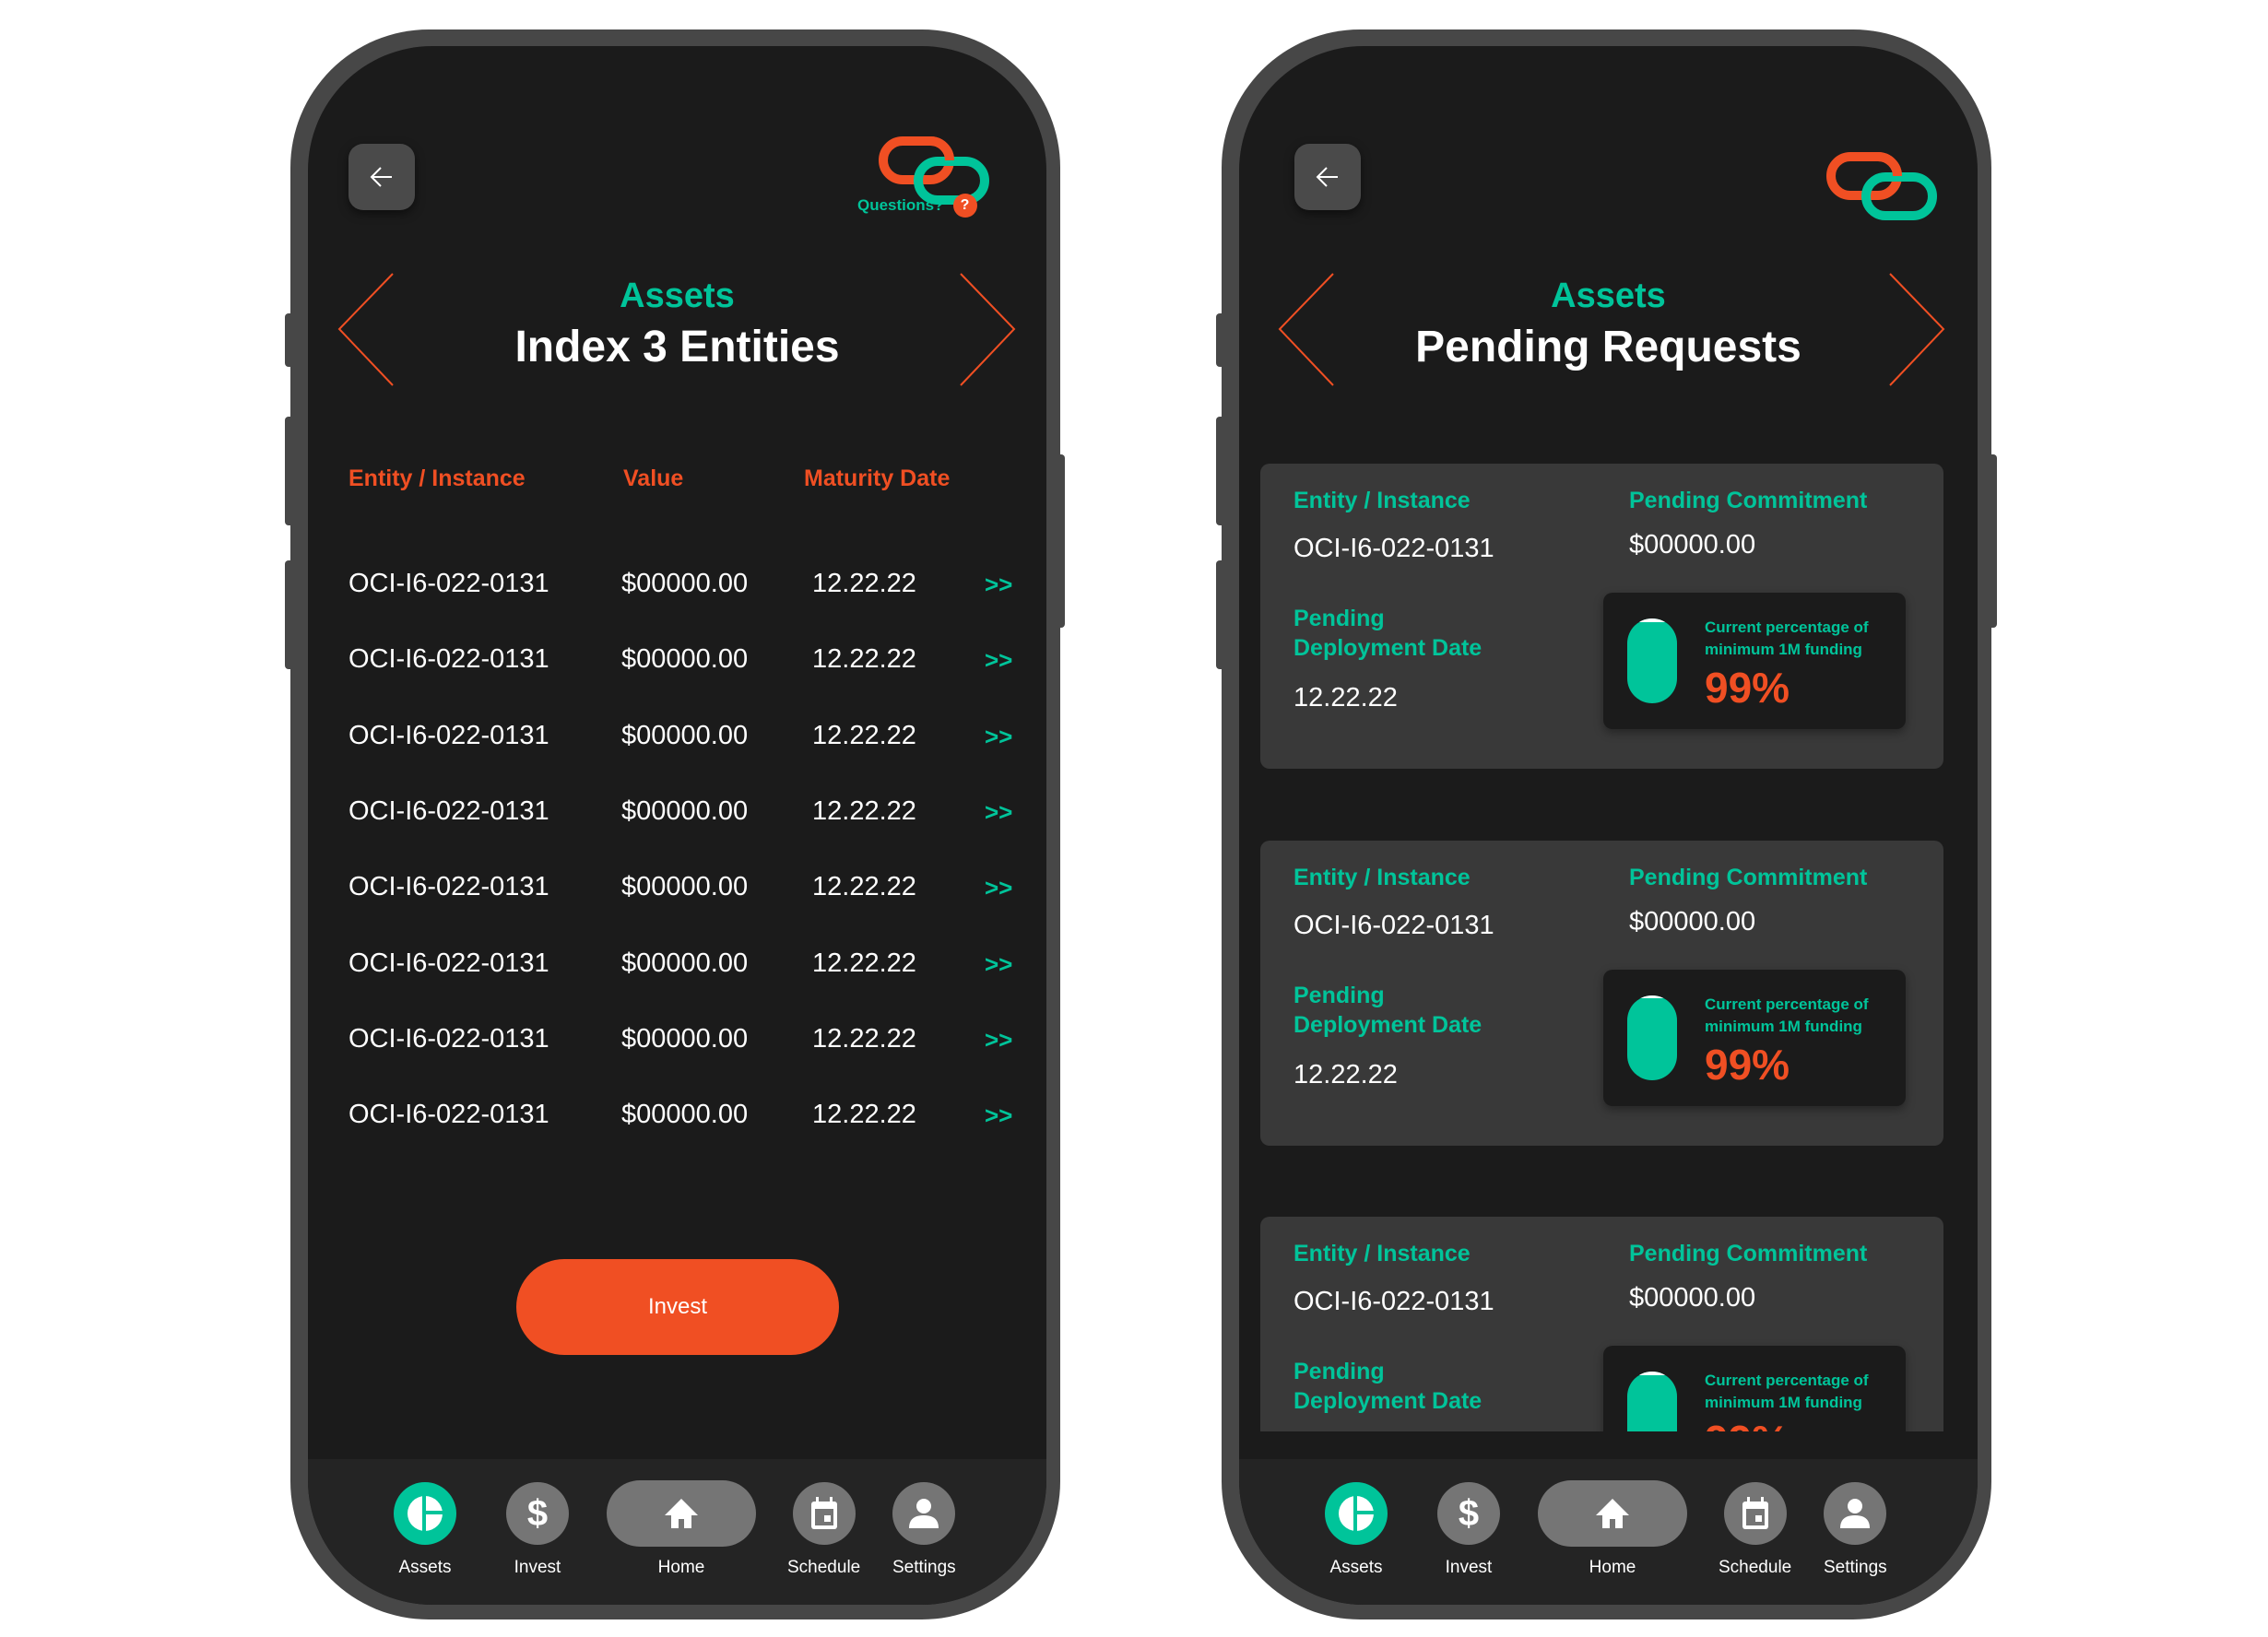 This screenshot has width=2268, height=1637. I want to click on section-label: Assets, so click(677, 296).